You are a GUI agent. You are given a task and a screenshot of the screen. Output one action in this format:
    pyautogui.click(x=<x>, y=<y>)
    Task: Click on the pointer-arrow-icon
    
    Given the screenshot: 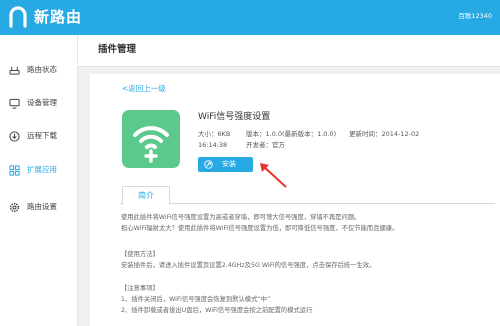 What is the action you would take?
    pyautogui.click(x=273, y=175)
    